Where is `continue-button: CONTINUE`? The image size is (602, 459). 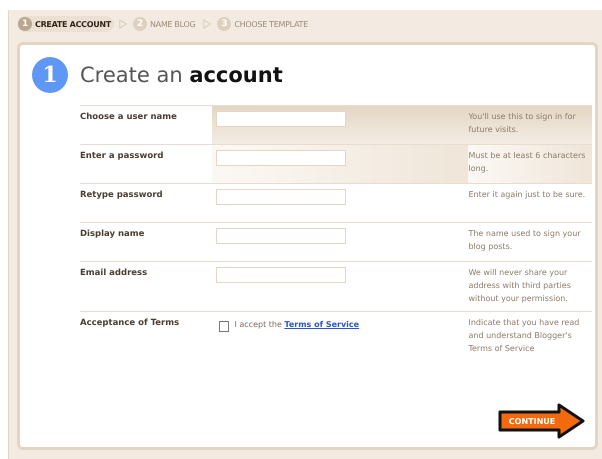 continue-button: CONTINUE is located at coordinates (541, 421).